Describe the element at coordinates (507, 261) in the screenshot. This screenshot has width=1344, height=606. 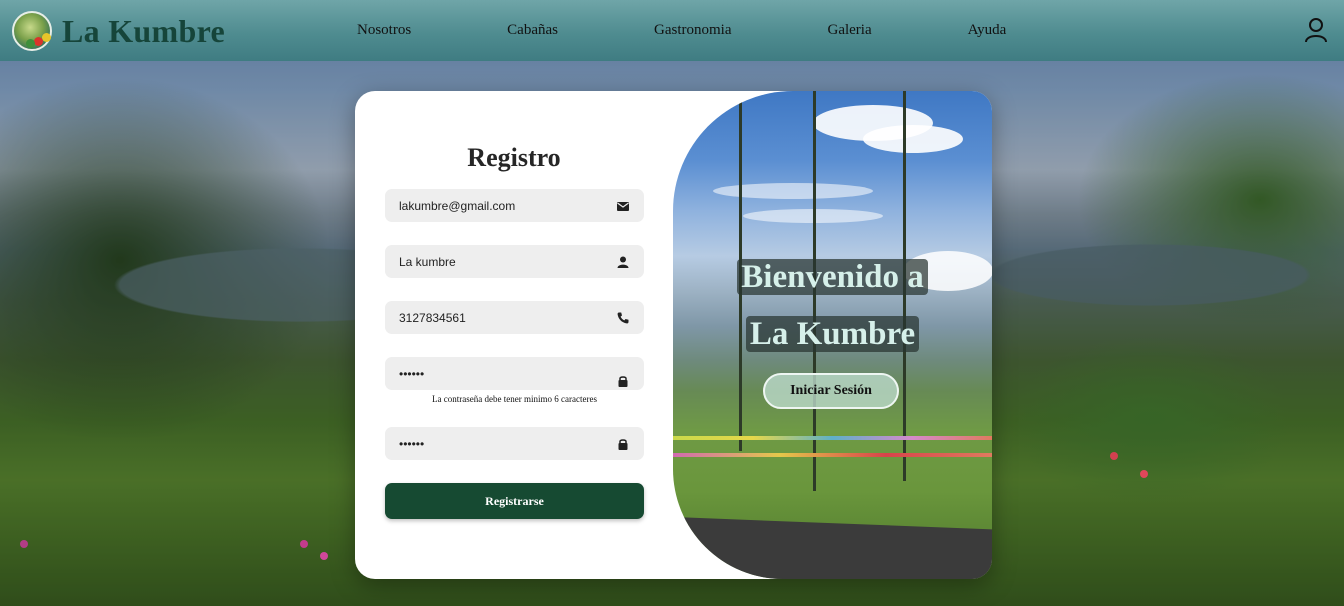
I see `name-field` at that location.